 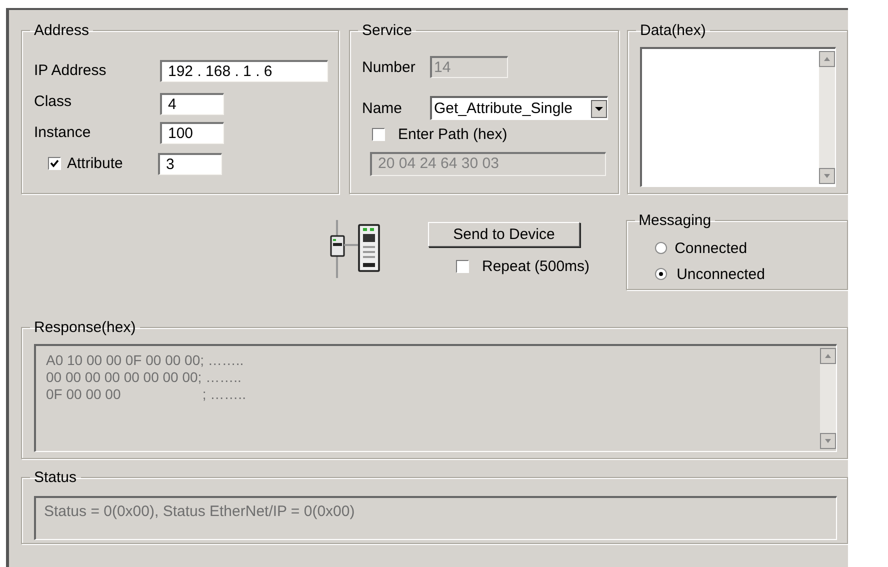 What do you see at coordinates (383, 108) in the screenshot?
I see `field-label: Name` at bounding box center [383, 108].